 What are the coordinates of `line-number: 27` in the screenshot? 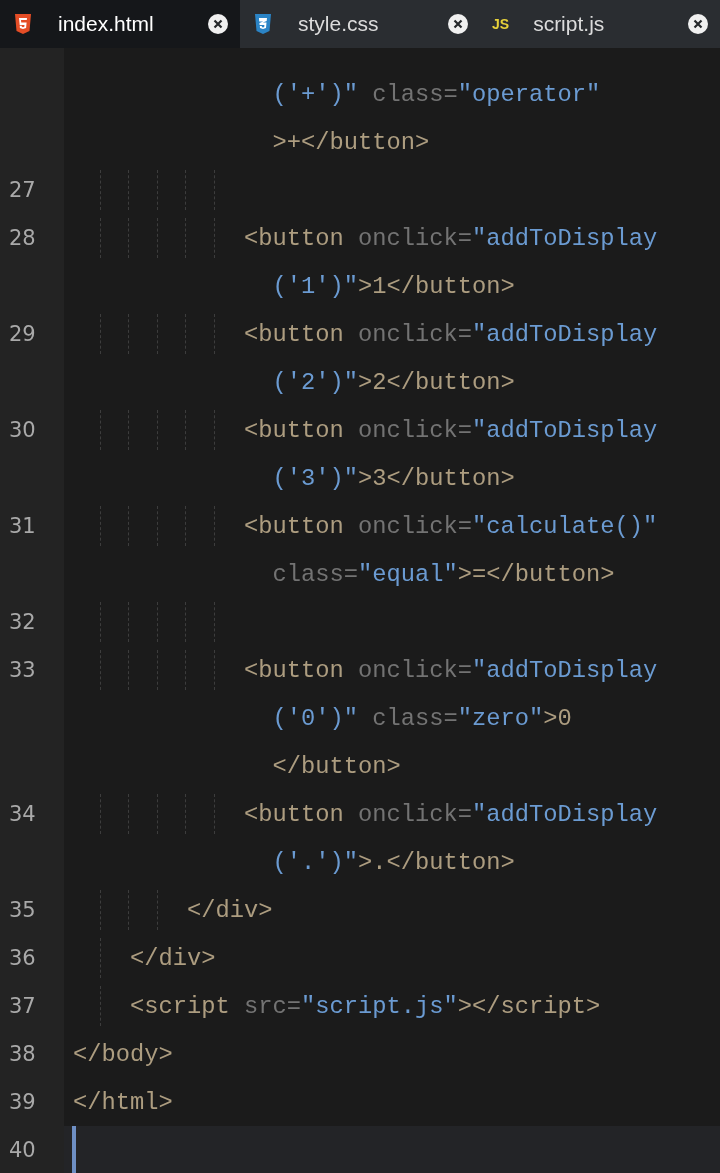 It's located at (22, 190).